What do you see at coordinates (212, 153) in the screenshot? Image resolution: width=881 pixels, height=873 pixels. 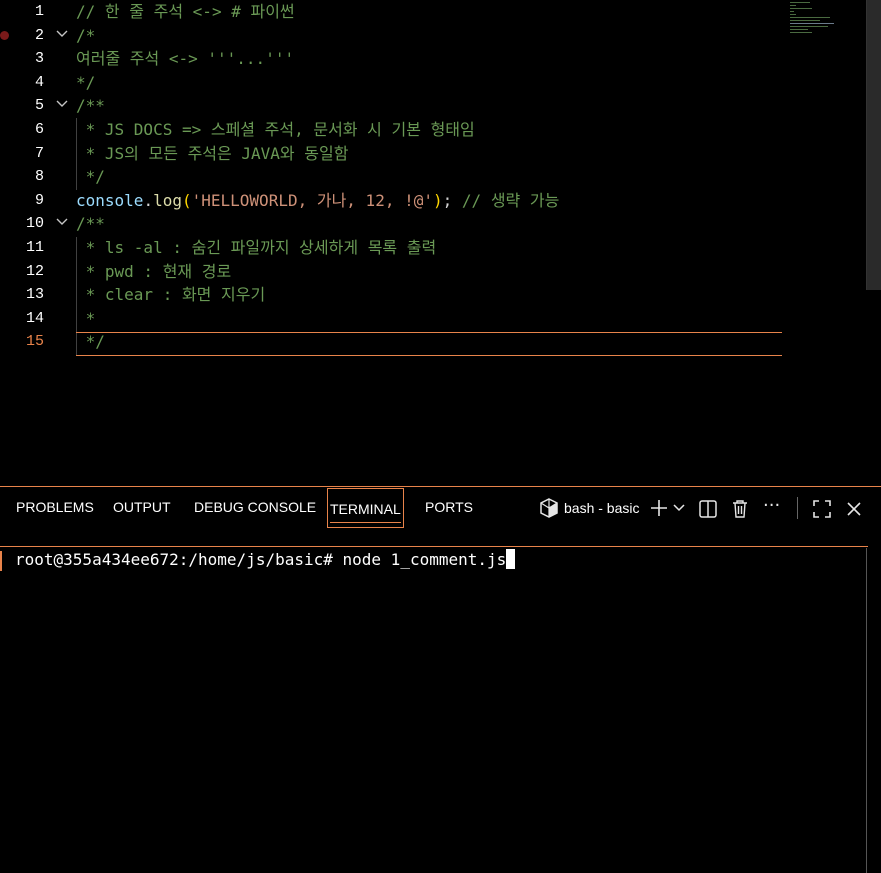 I see `code-text: * JS의 모든 주석은 JAVA와 동일함` at bounding box center [212, 153].